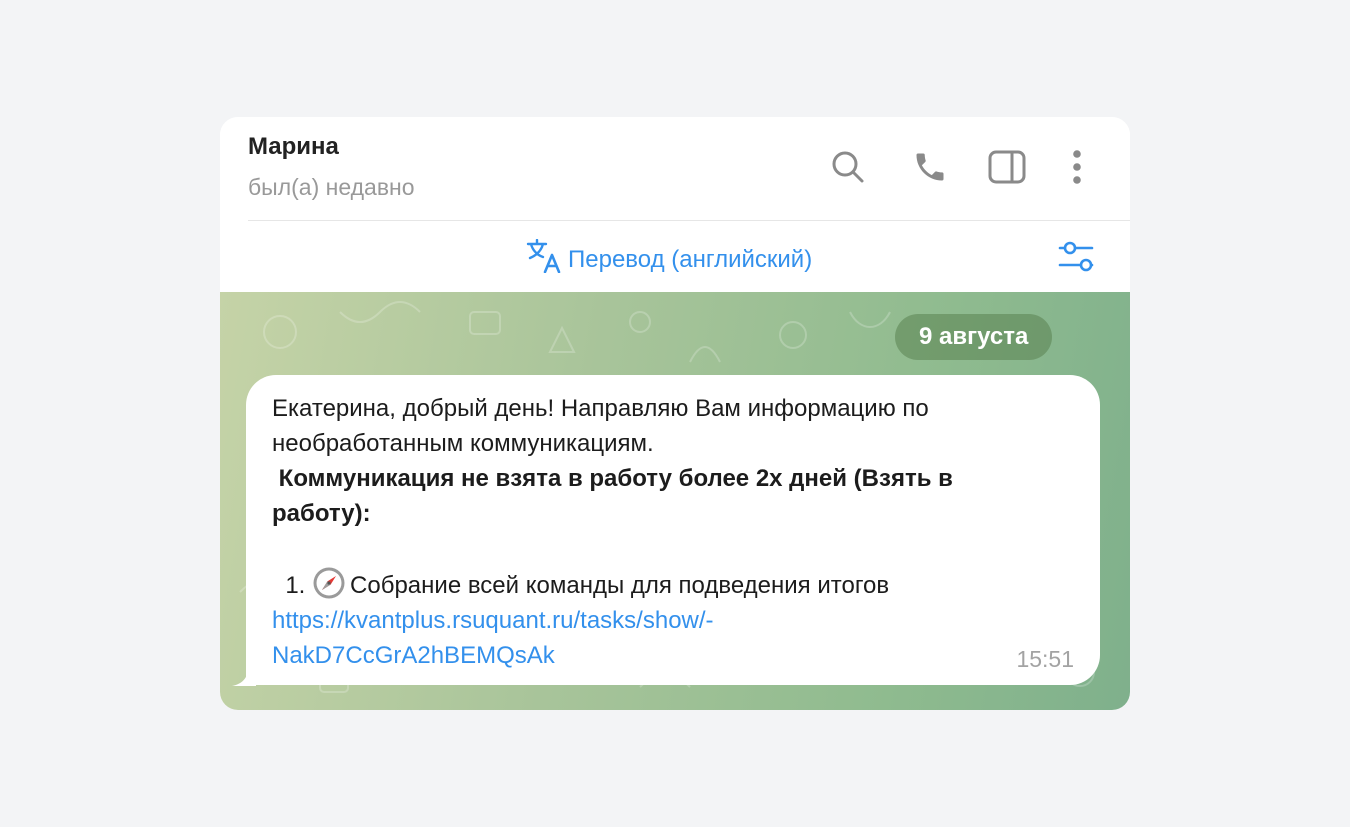 The height and width of the screenshot is (827, 1350). I want to click on message-text-line: необработанным коммуникациям., so click(463, 443).